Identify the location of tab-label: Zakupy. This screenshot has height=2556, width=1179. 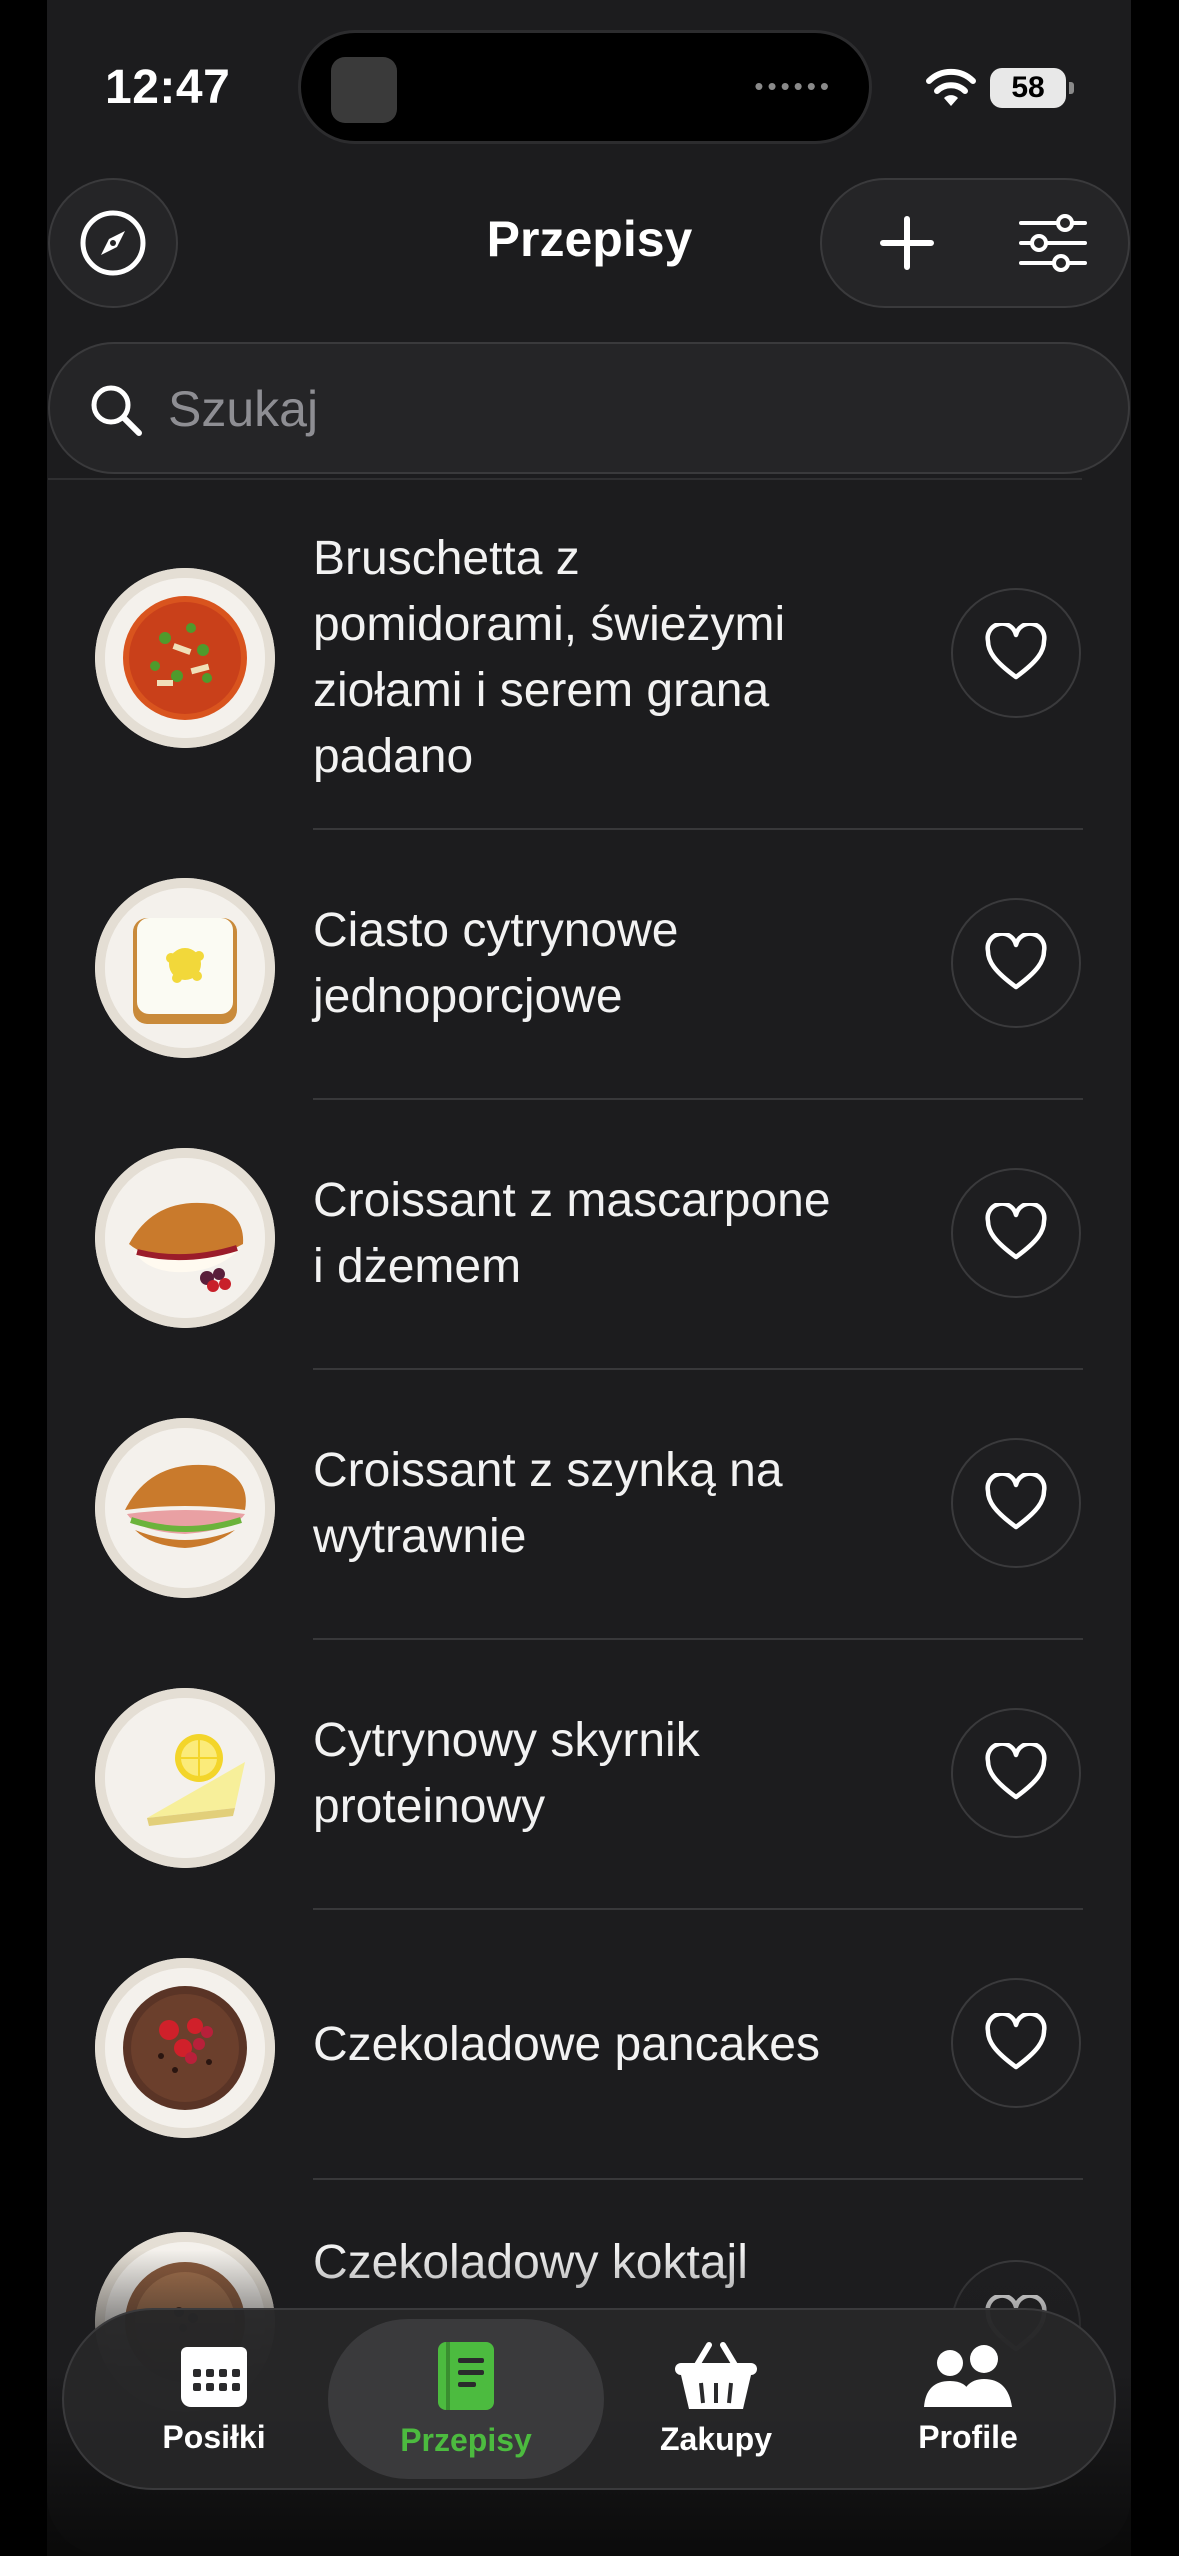
(716, 2438).